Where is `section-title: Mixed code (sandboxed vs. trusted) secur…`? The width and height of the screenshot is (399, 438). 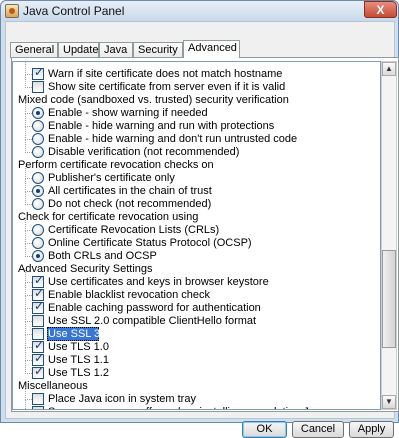 section-title: Mixed code (sandboxed vs. trusted) secur… is located at coordinates (153, 100).